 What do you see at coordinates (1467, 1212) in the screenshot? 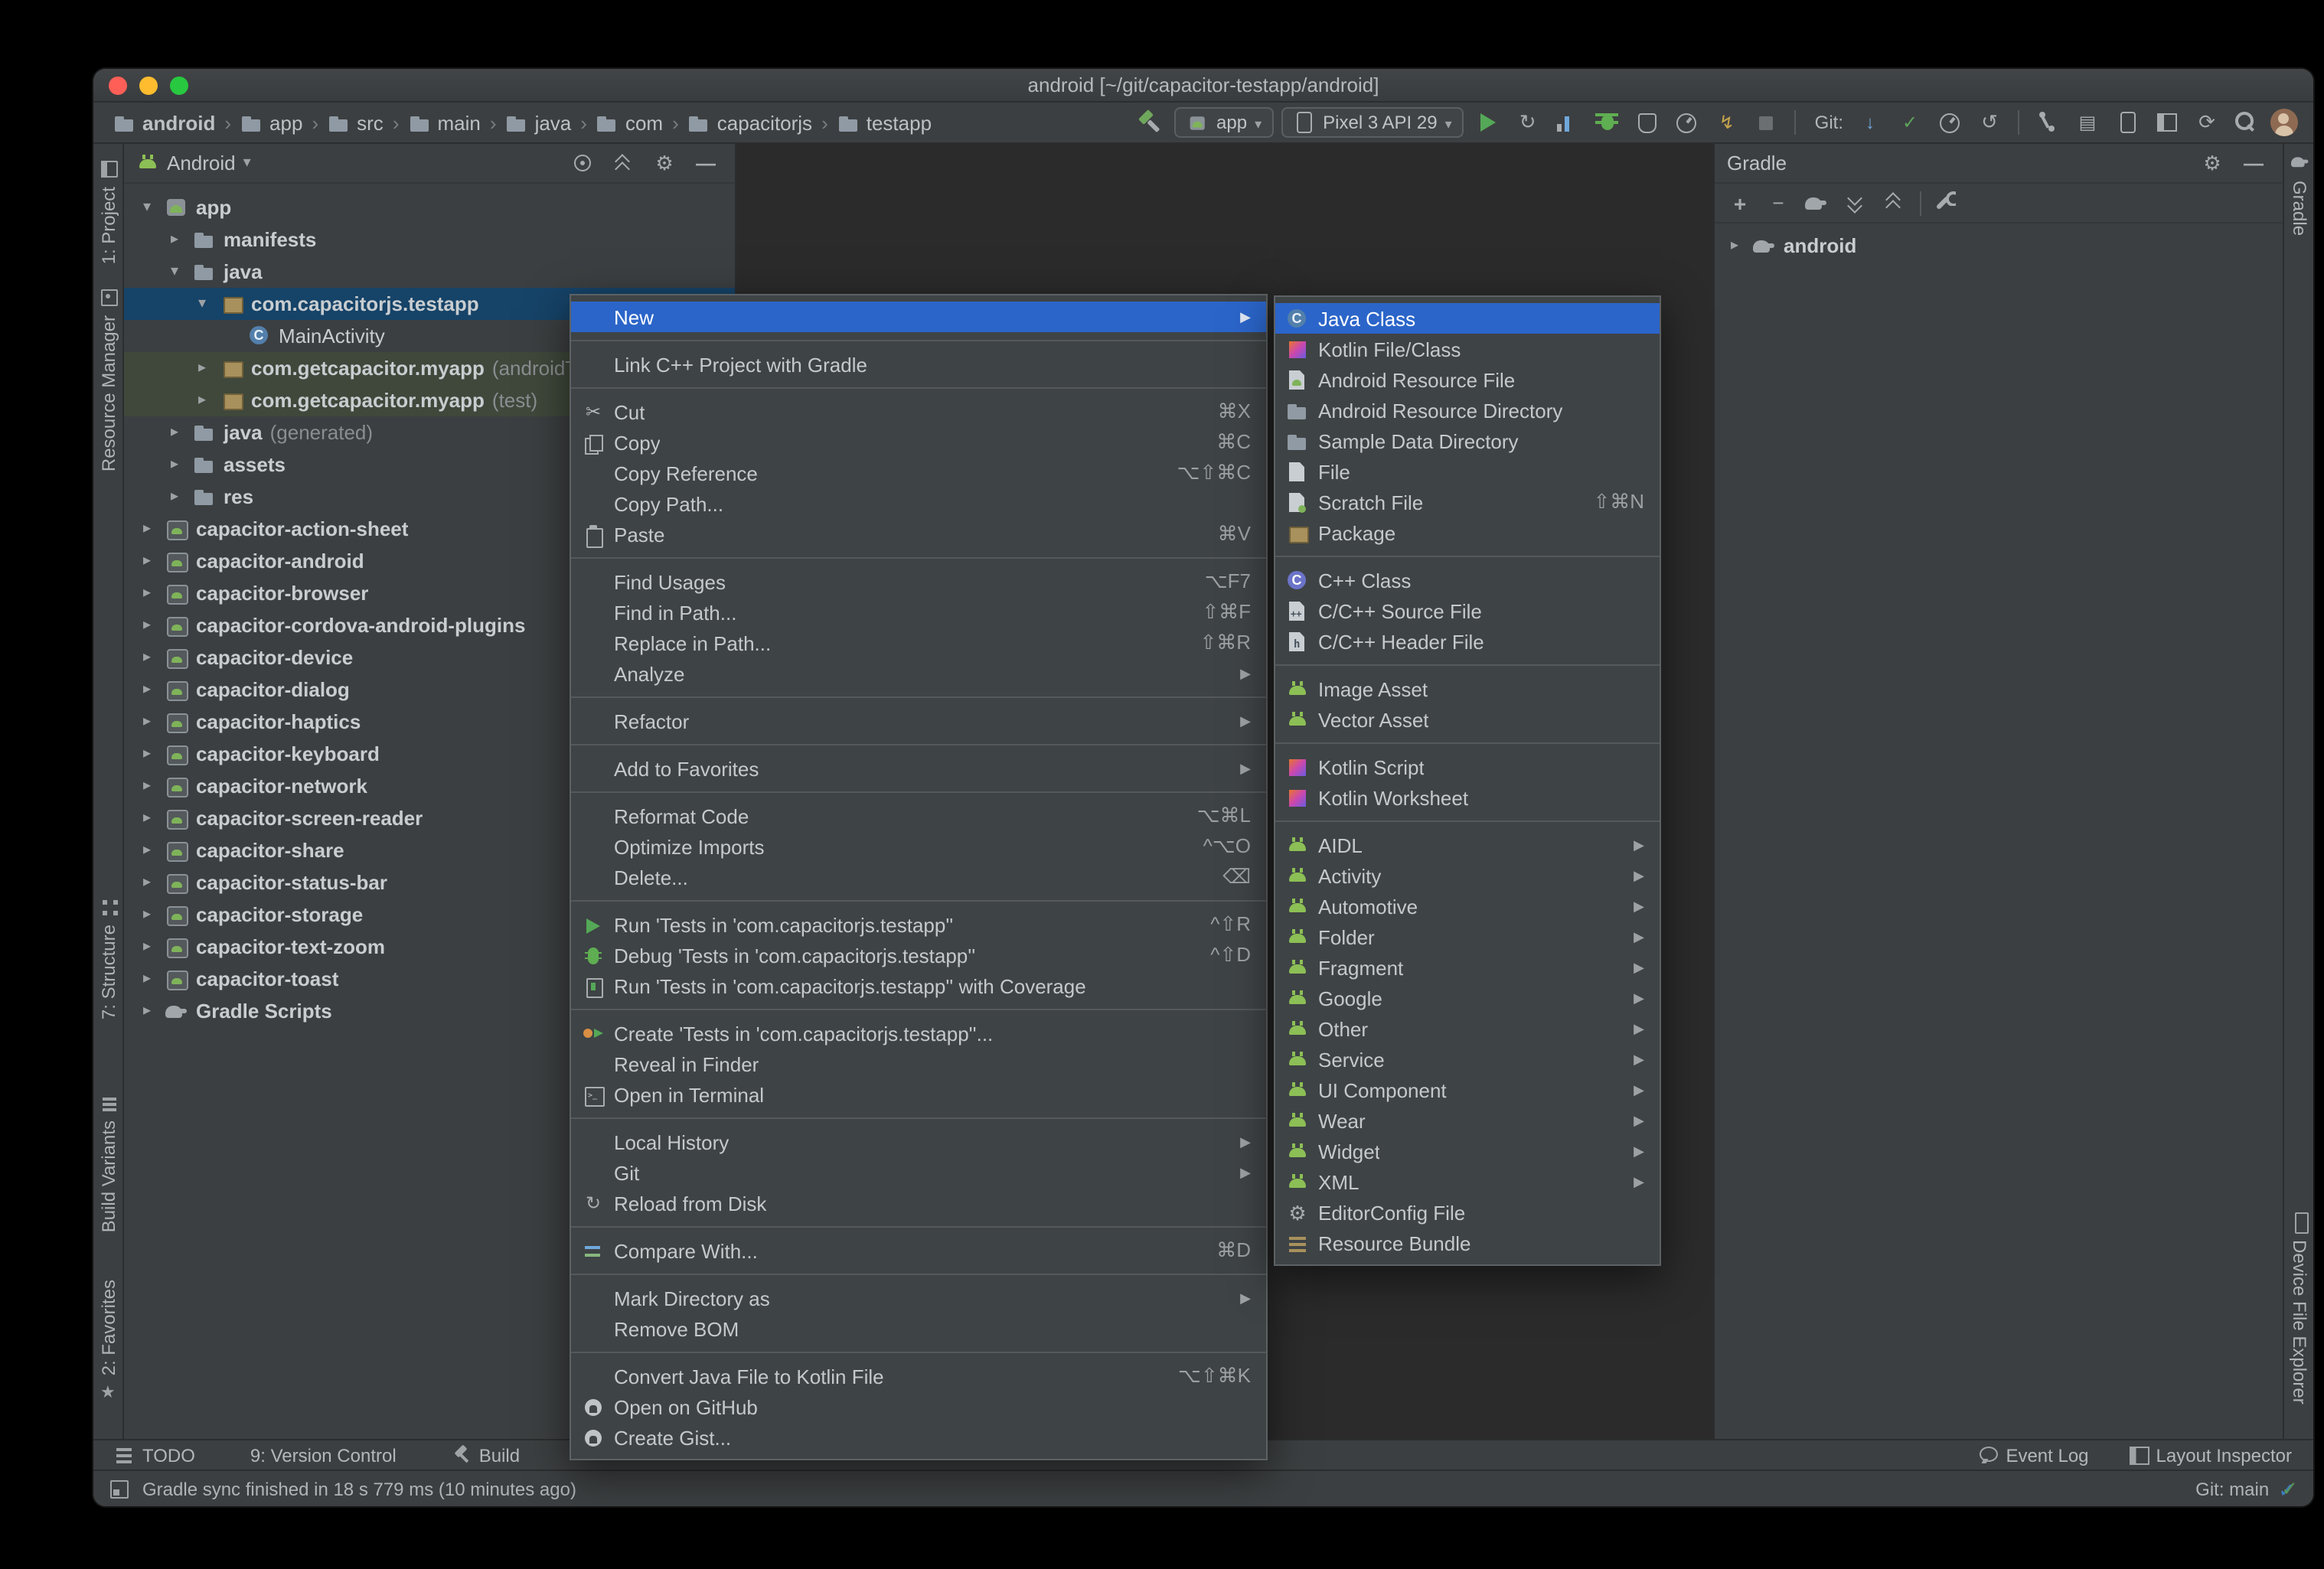
I see `menu-item: EditorConfig File` at bounding box center [1467, 1212].